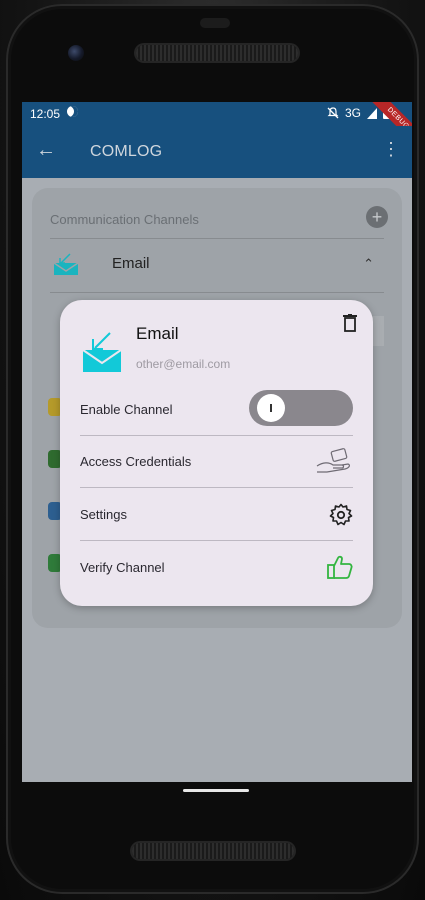 This screenshot has width=425, height=900. I want to click on settings-label: Settings, so click(103, 514).